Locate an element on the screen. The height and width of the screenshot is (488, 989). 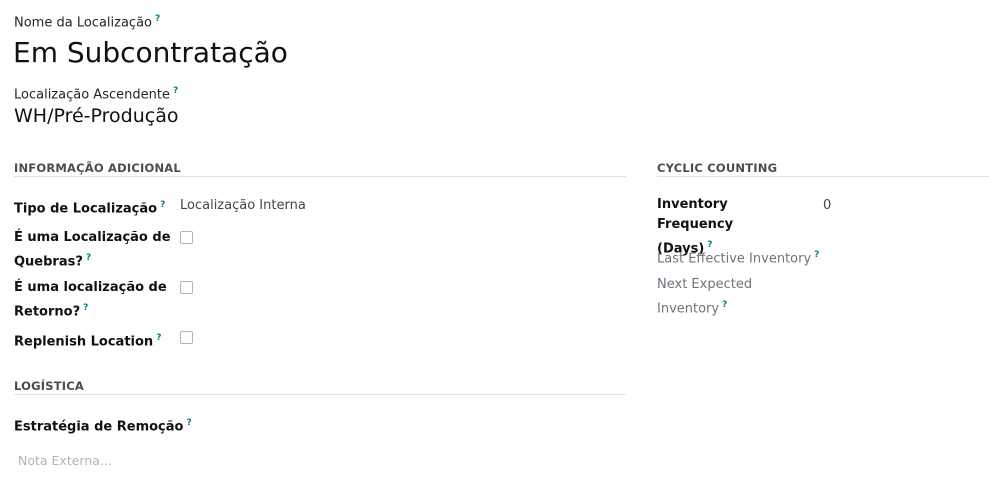
parent-location-label: Localização Ascendente? is located at coordinates (96, 94).